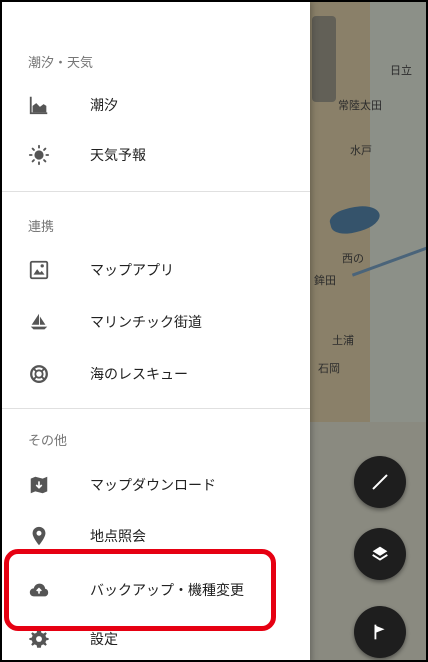 The width and height of the screenshot is (428, 662). What do you see at coordinates (329, 368) in the screenshot?
I see `map-label: 石岡` at bounding box center [329, 368].